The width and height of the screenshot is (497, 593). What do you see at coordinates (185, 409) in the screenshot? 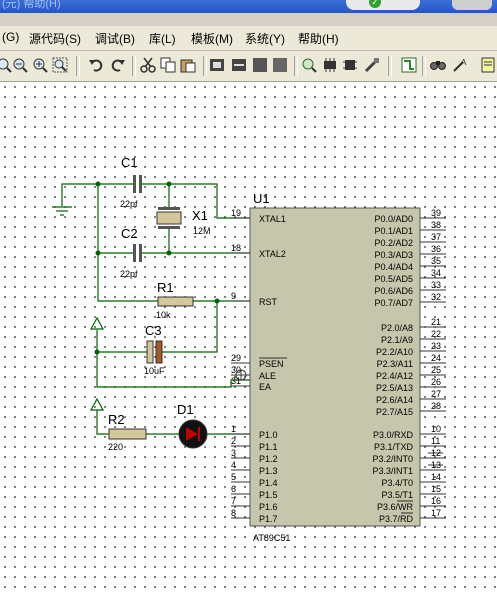
I see `d1-ref: D1` at bounding box center [185, 409].